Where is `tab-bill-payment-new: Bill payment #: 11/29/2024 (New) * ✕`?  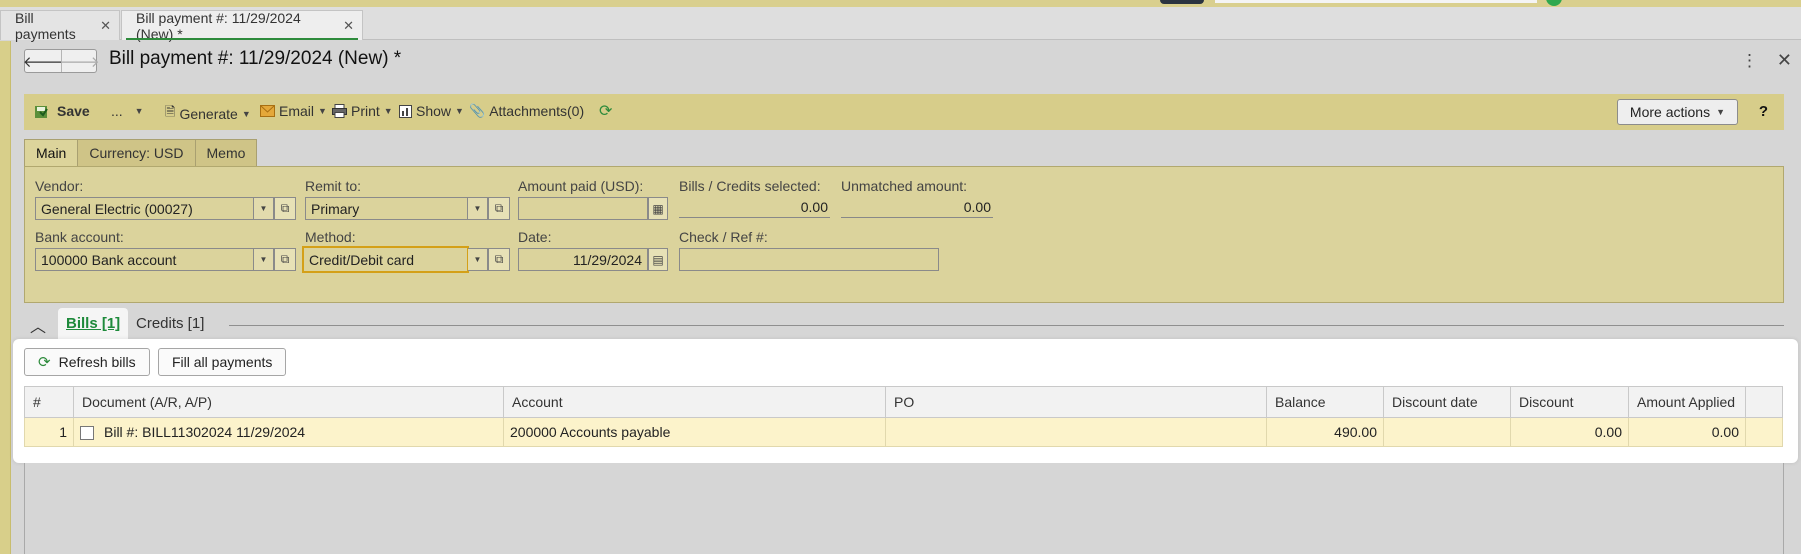
tab-bill-payment-new: Bill payment #: 11/29/2024 (New) * ✕ is located at coordinates (242, 25).